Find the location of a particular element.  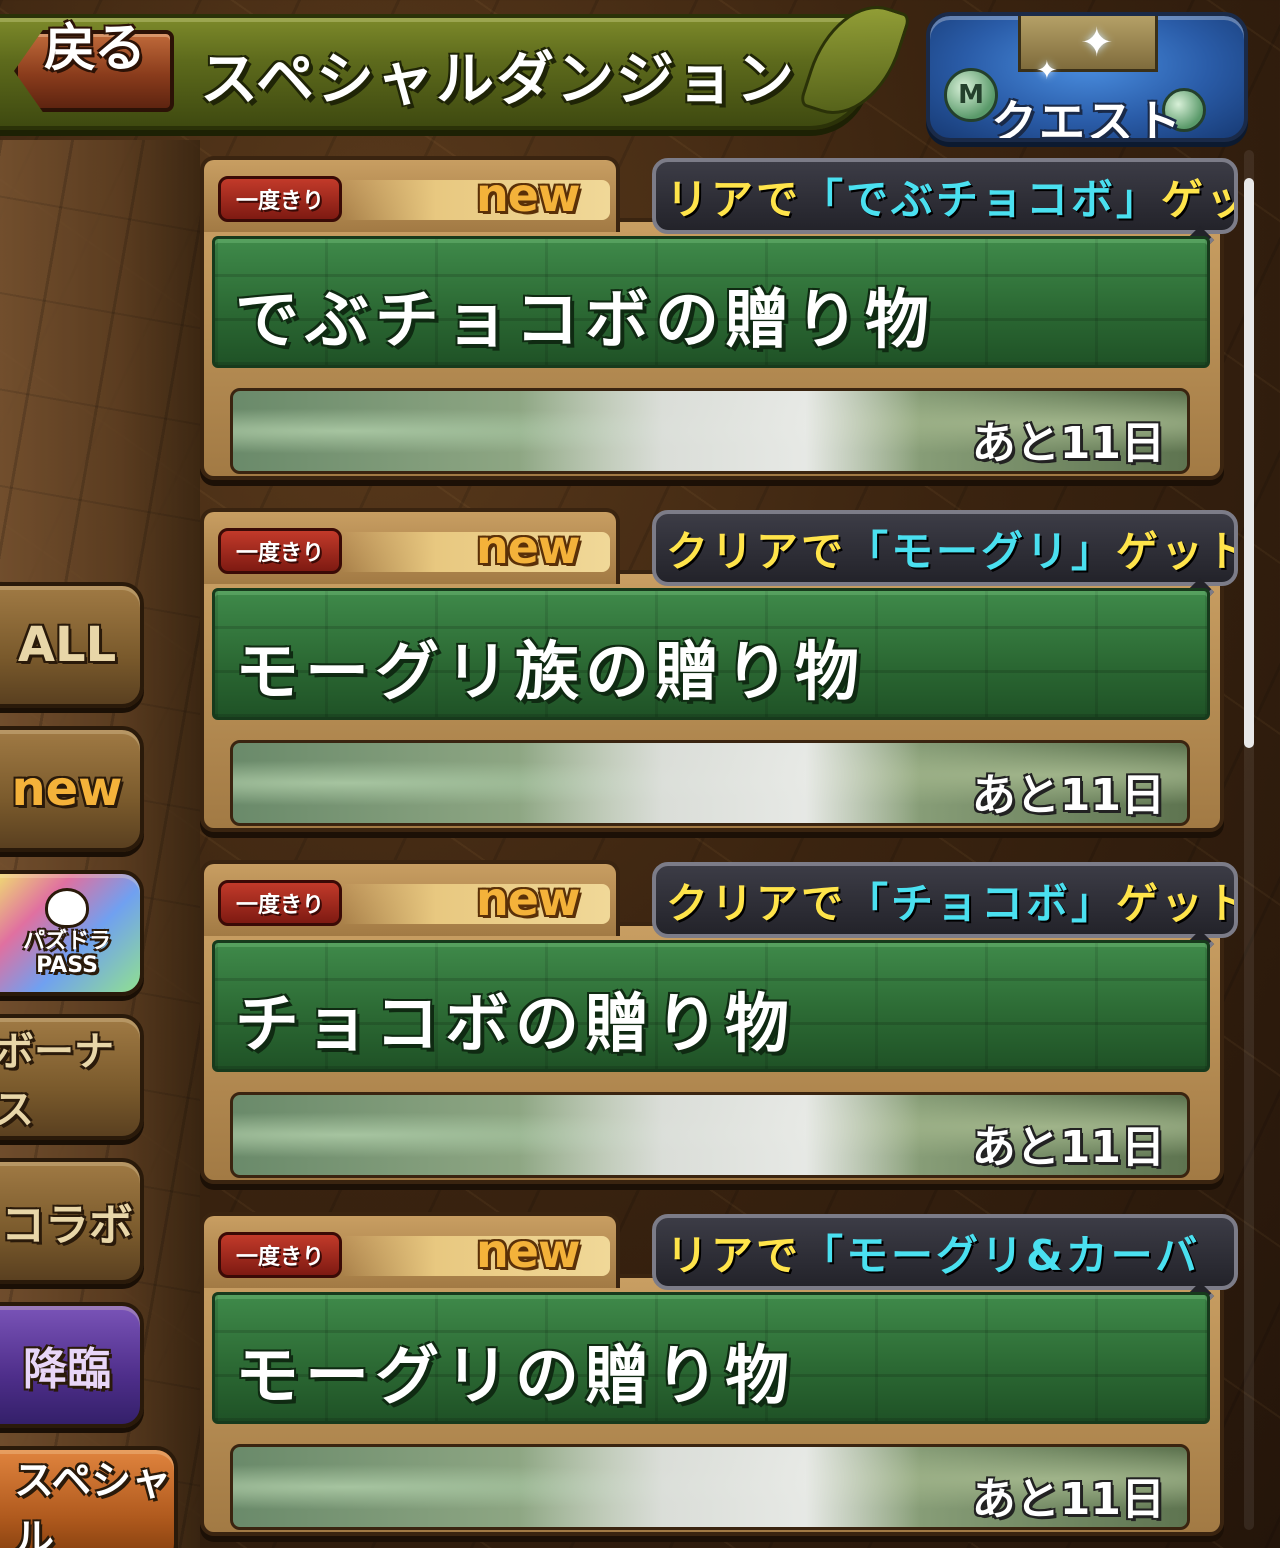

dungeon-name: チョコボの贈り物 is located at coordinates (515, 1019).